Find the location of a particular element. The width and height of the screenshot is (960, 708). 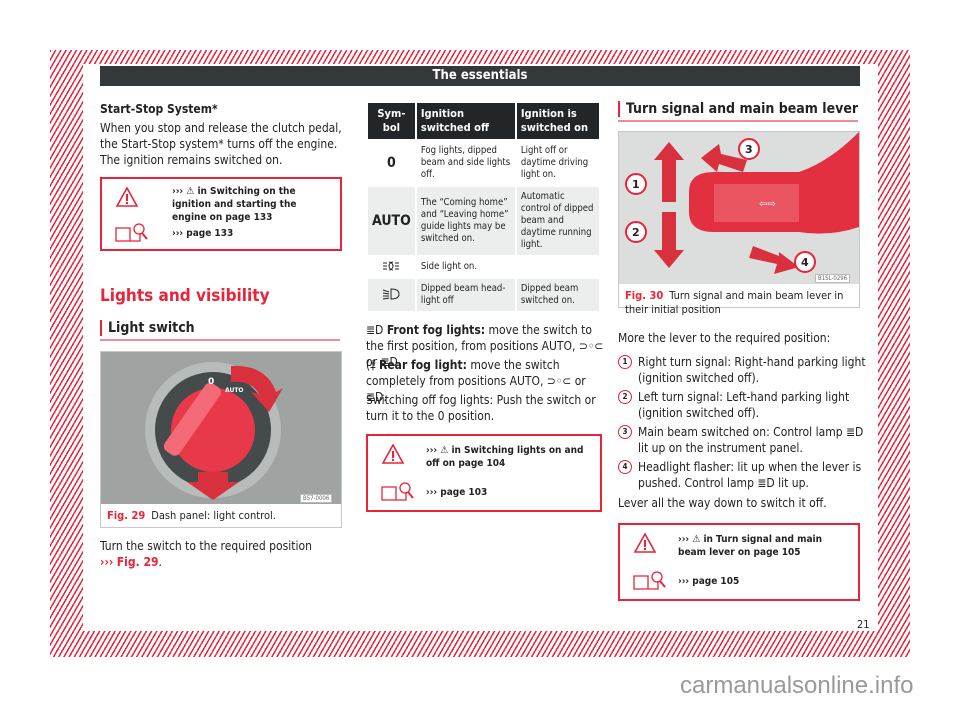

position-number: 3 is located at coordinates (625, 432).